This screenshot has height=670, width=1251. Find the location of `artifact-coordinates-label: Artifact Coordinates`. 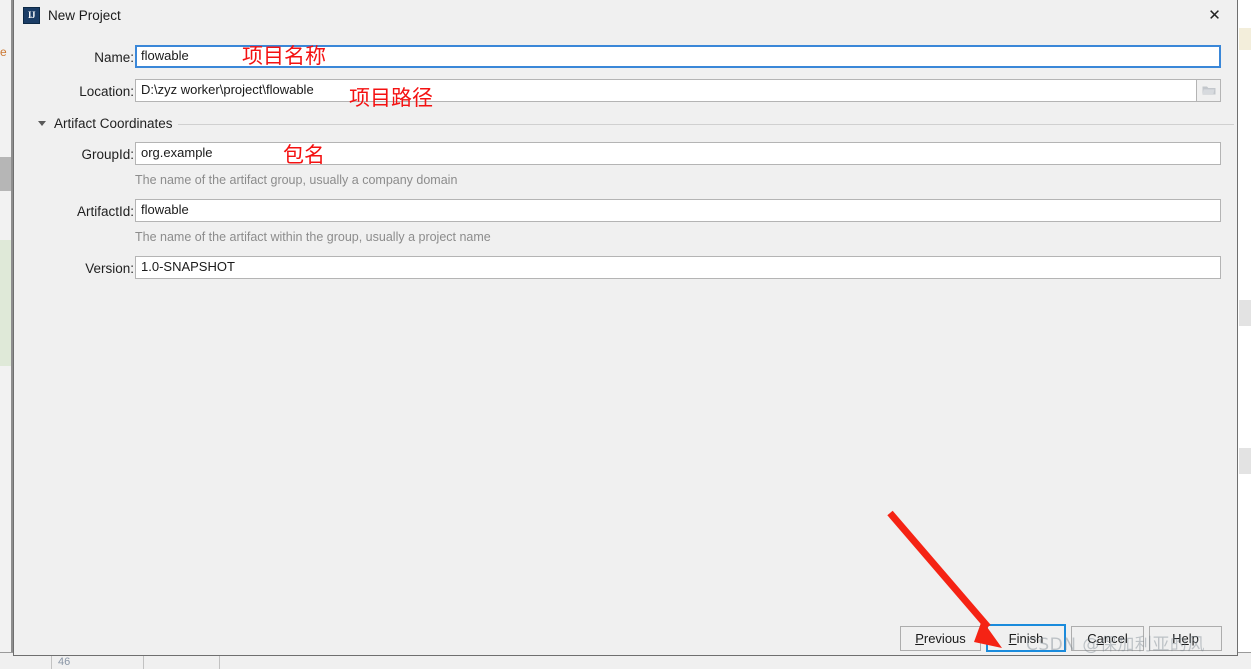

artifact-coordinates-label: Artifact Coordinates is located at coordinates (113, 123).